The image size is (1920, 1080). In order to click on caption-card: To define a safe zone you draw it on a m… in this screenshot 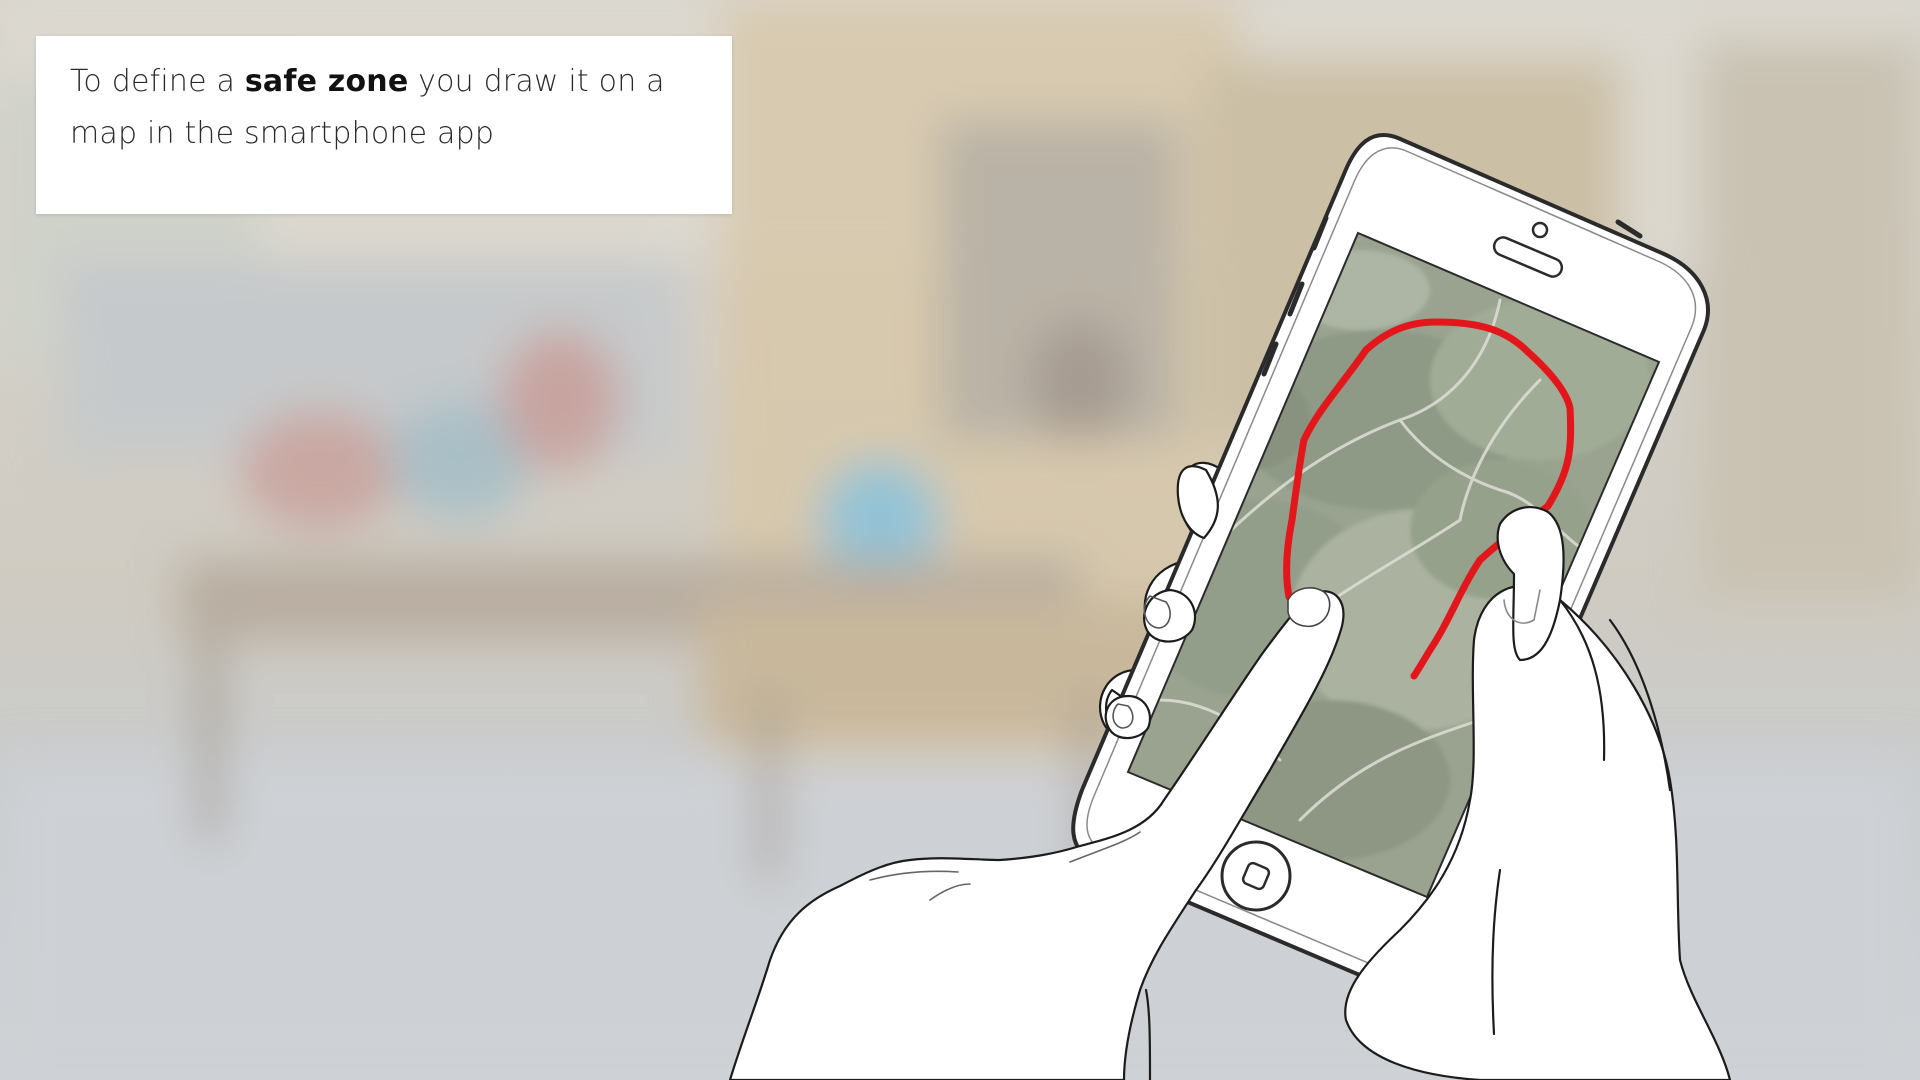, I will do `click(384, 125)`.